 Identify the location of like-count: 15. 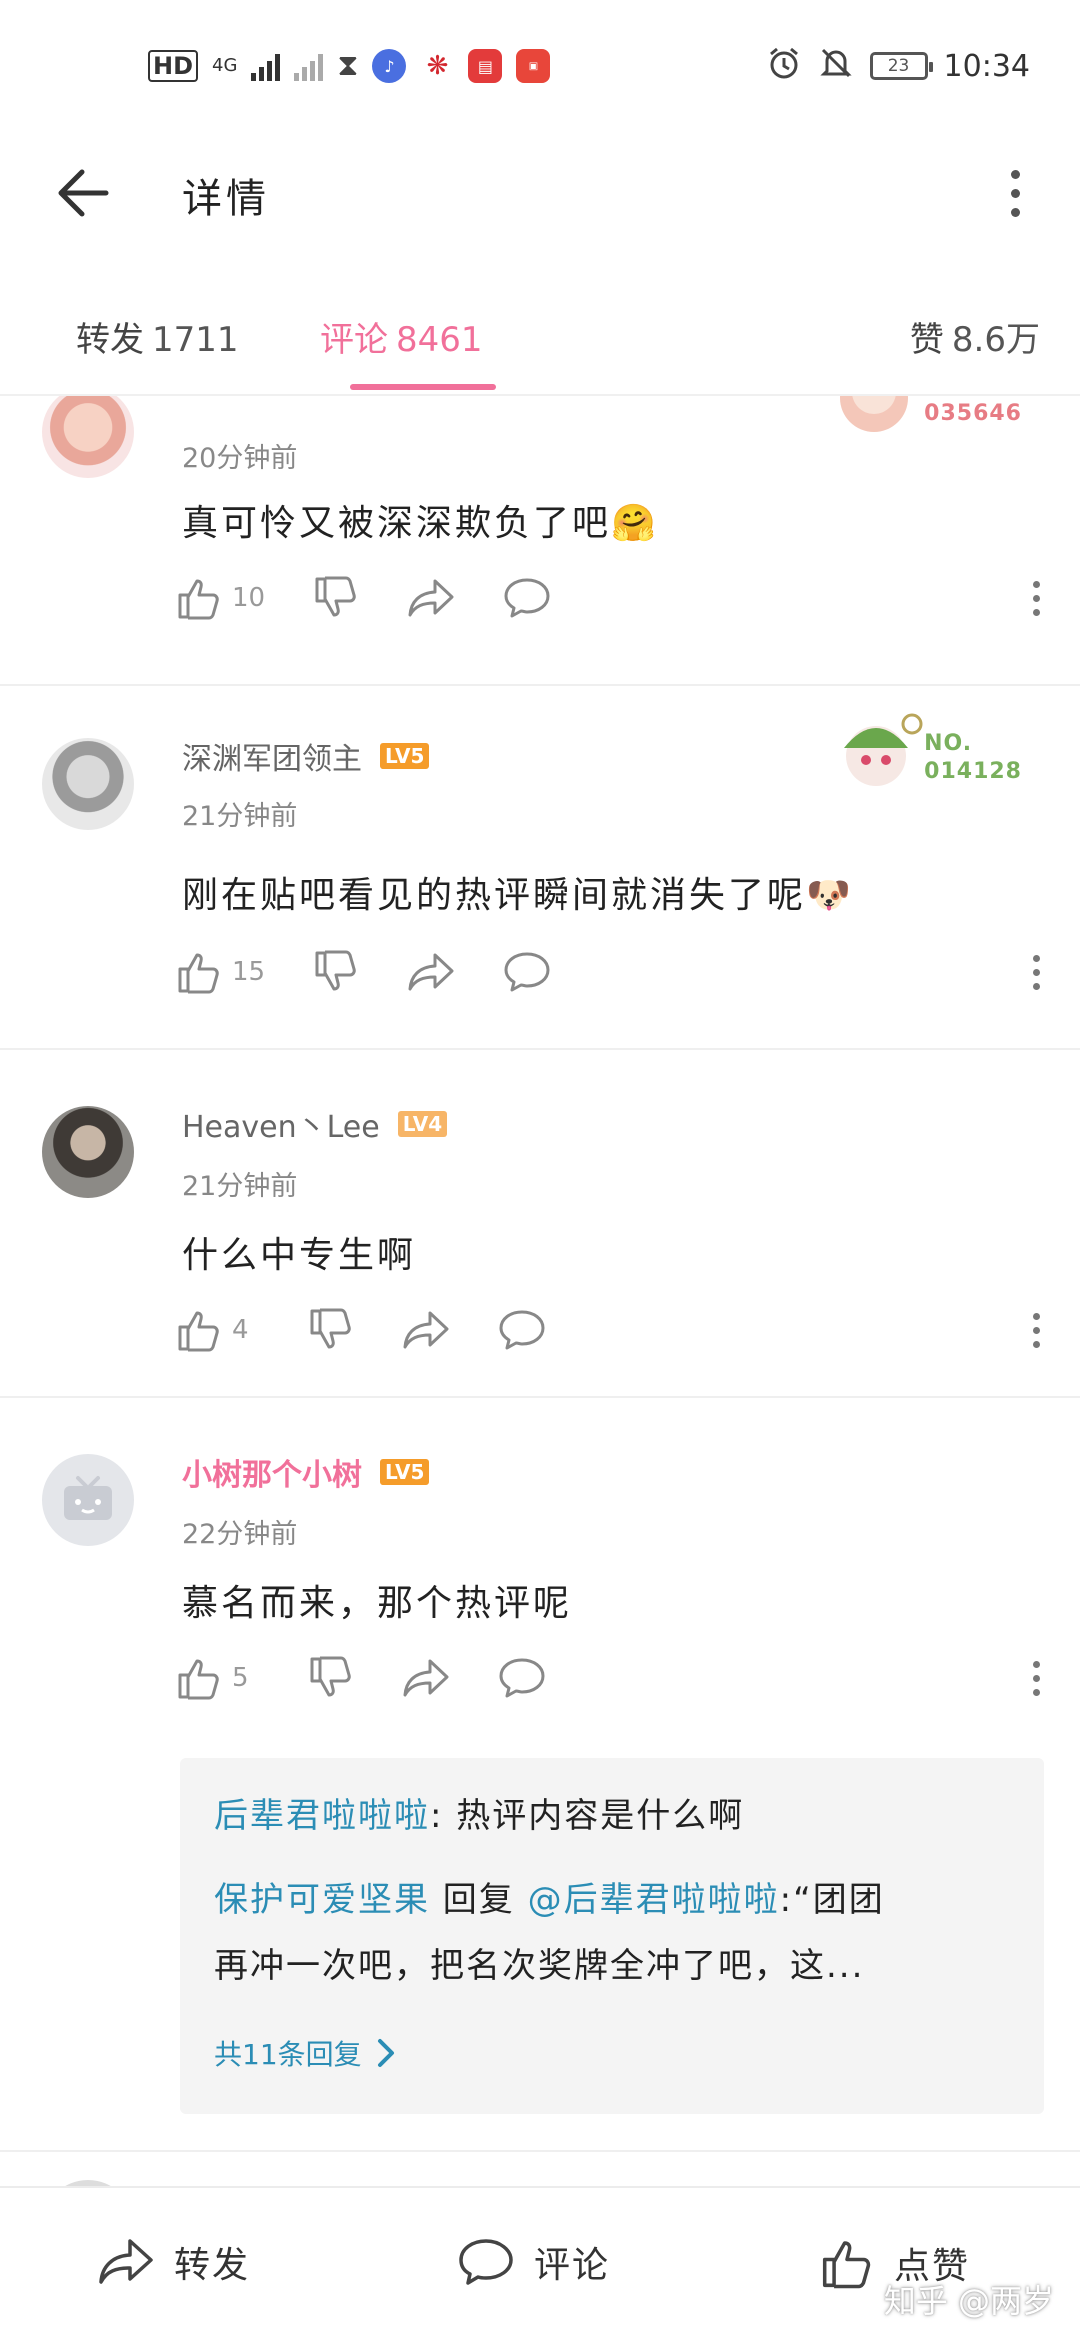
(249, 972).